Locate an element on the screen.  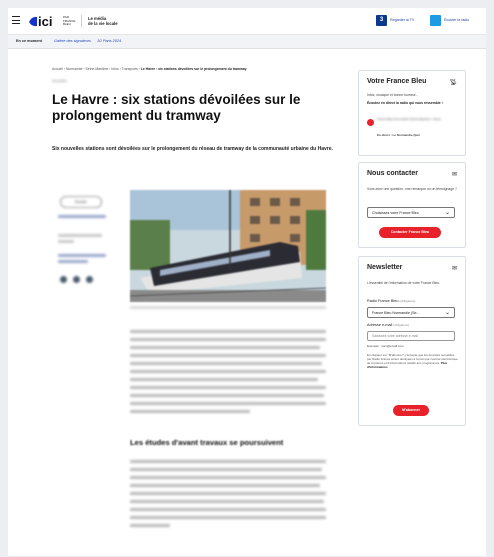
listen-button: Écouter is located at coordinates (81, 202).